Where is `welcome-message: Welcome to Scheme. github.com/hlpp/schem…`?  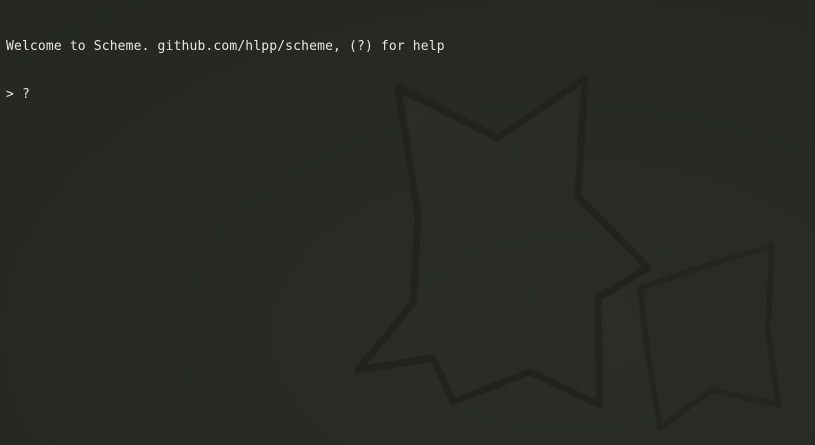 welcome-message: Welcome to Scheme. github.com/hlpp/schem… is located at coordinates (225, 46).